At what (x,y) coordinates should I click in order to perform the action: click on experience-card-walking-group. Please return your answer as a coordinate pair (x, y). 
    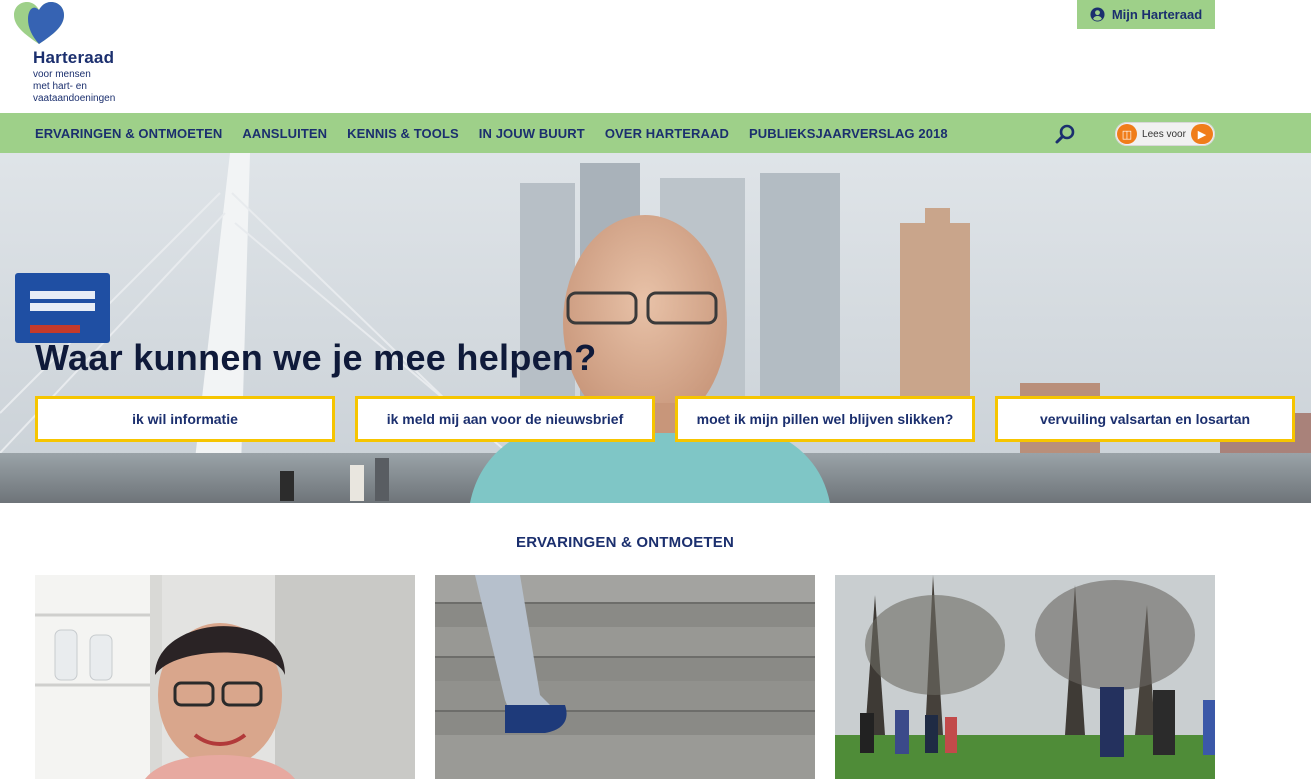
    Looking at the image, I should click on (1025, 677).